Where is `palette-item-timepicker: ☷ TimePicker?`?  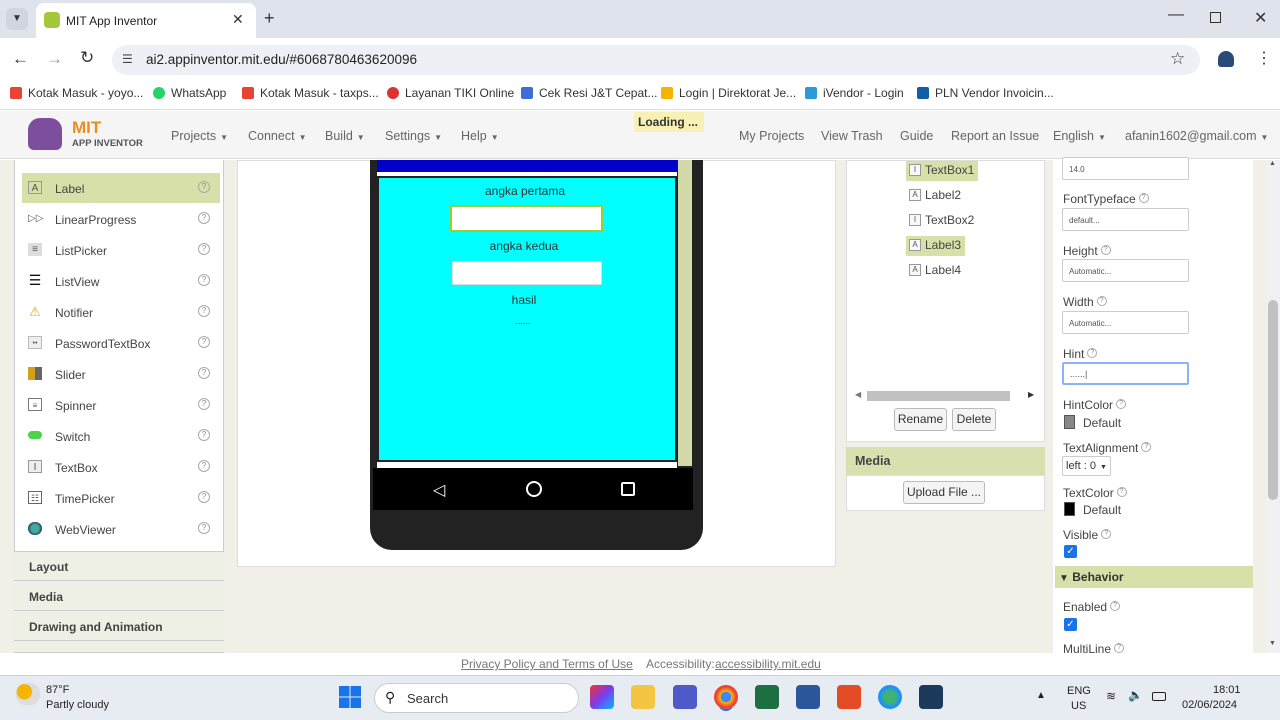 palette-item-timepicker: ☷ TimePicker? is located at coordinates (121, 498).